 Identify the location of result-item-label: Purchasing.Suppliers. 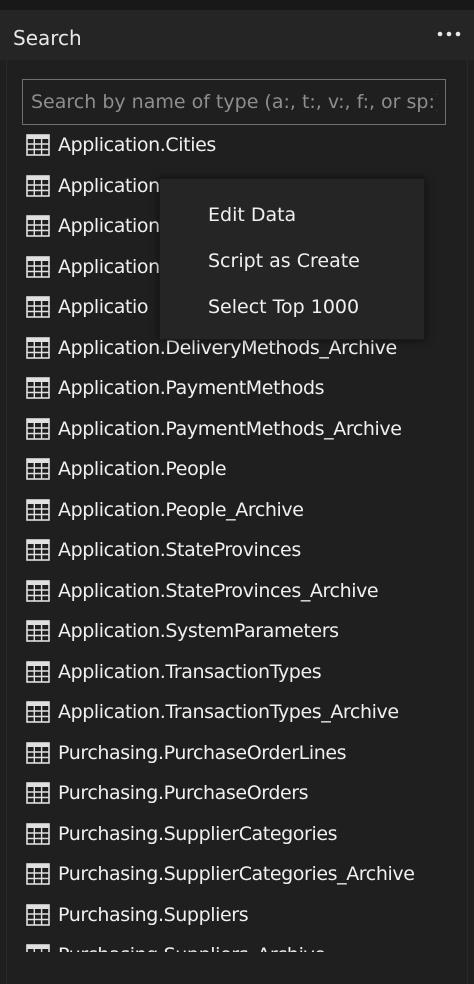
(153, 914).